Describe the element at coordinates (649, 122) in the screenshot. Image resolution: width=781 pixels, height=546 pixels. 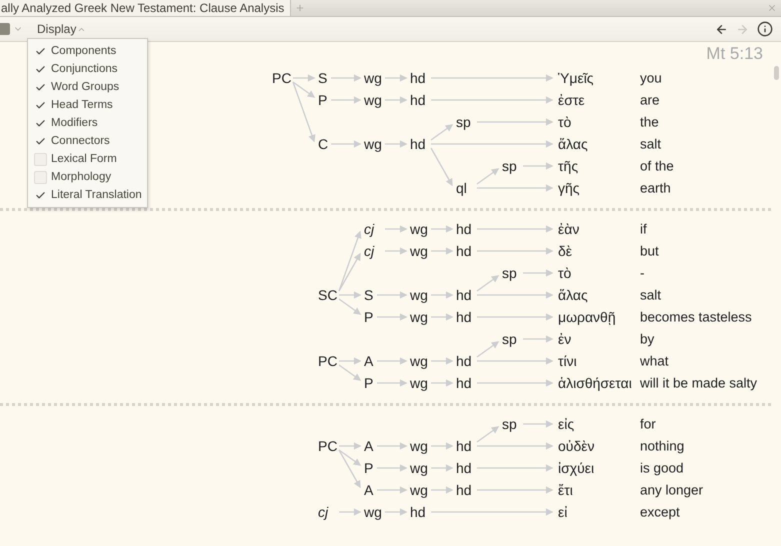
I see `translation-text: the` at that location.